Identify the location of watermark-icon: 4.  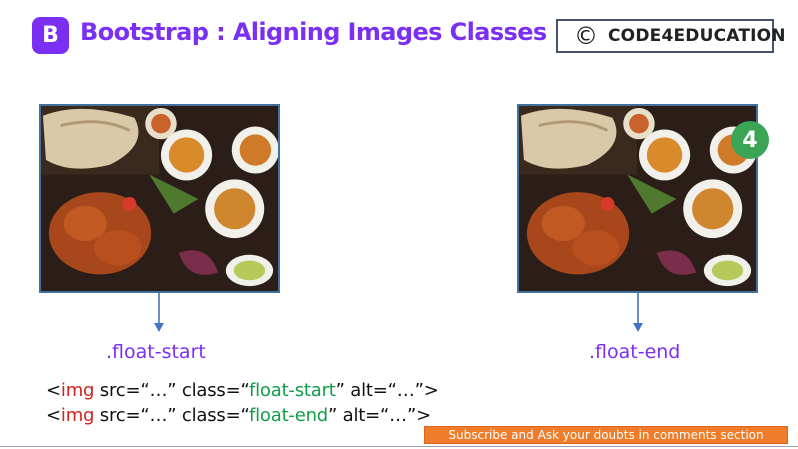
(750, 140).